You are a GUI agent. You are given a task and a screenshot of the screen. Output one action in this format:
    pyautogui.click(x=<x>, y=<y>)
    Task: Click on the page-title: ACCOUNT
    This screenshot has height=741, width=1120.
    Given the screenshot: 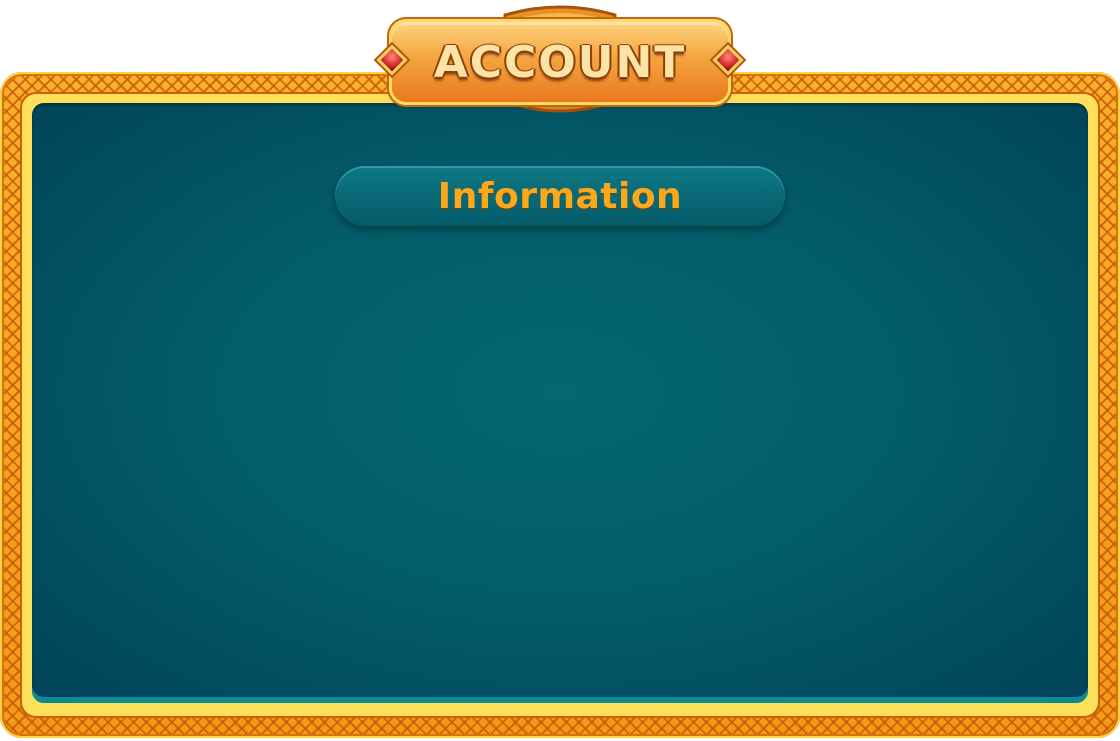 What is the action you would take?
    pyautogui.click(x=560, y=62)
    